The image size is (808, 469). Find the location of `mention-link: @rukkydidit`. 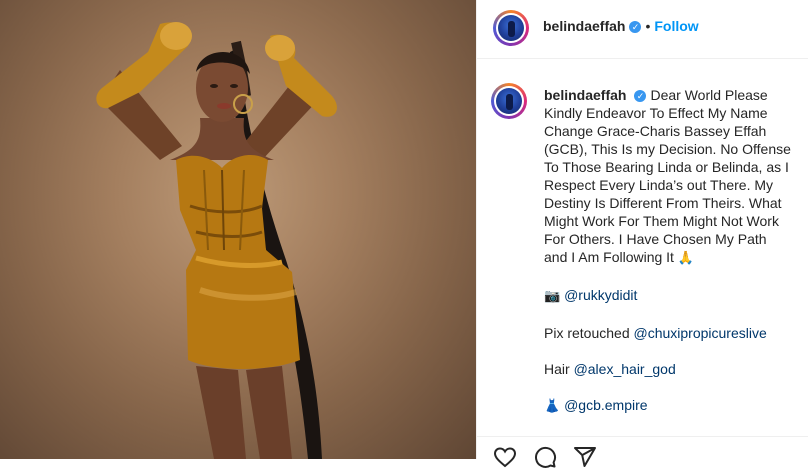

mention-link: @rukkydidit is located at coordinates (600, 295).